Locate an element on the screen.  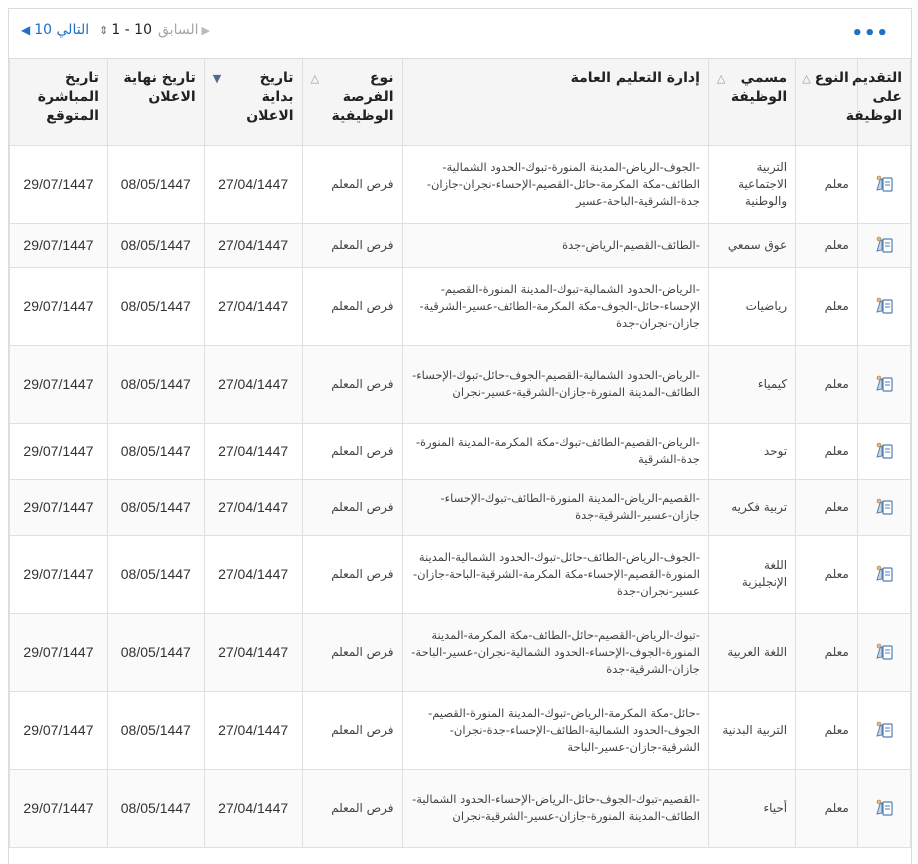
next-page-button: ◀ التالي 10 is located at coordinates (55, 30).